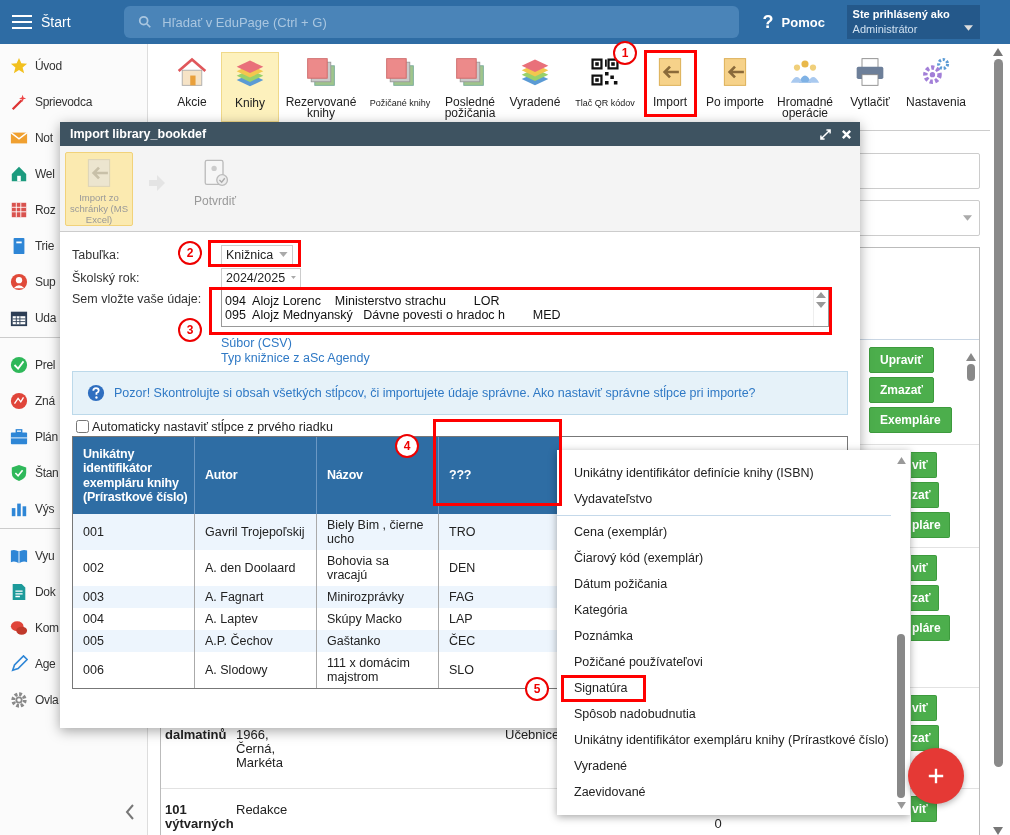 The image size is (1010, 835). Describe the element at coordinates (532, 736) in the screenshot. I see `type-text: Učebnice` at that location.